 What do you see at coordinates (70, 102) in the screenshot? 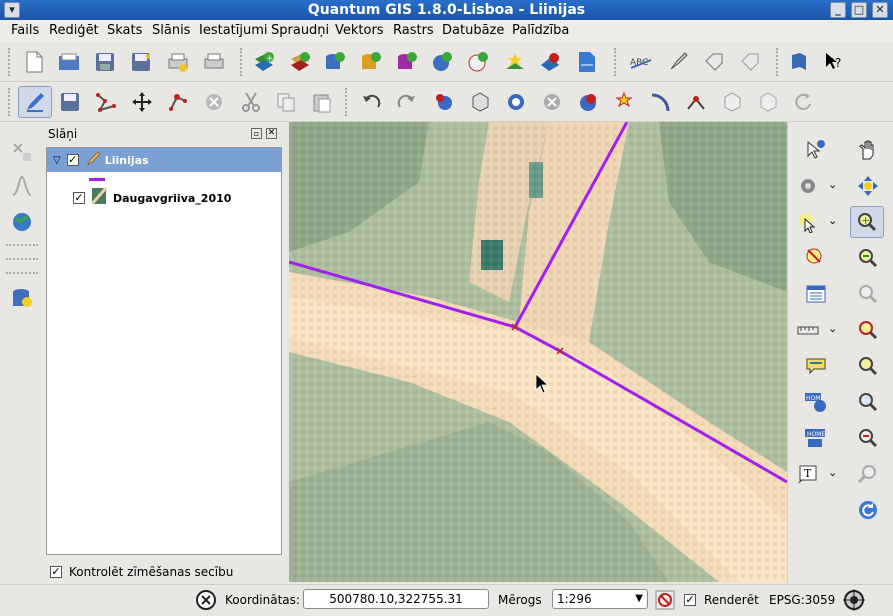
I see `save-edits-icon` at bounding box center [70, 102].